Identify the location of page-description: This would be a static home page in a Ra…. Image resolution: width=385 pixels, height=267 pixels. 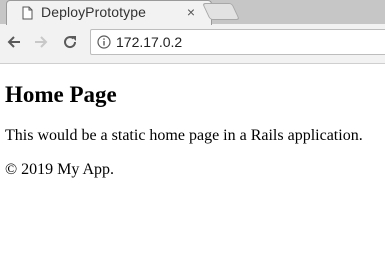
(184, 135).